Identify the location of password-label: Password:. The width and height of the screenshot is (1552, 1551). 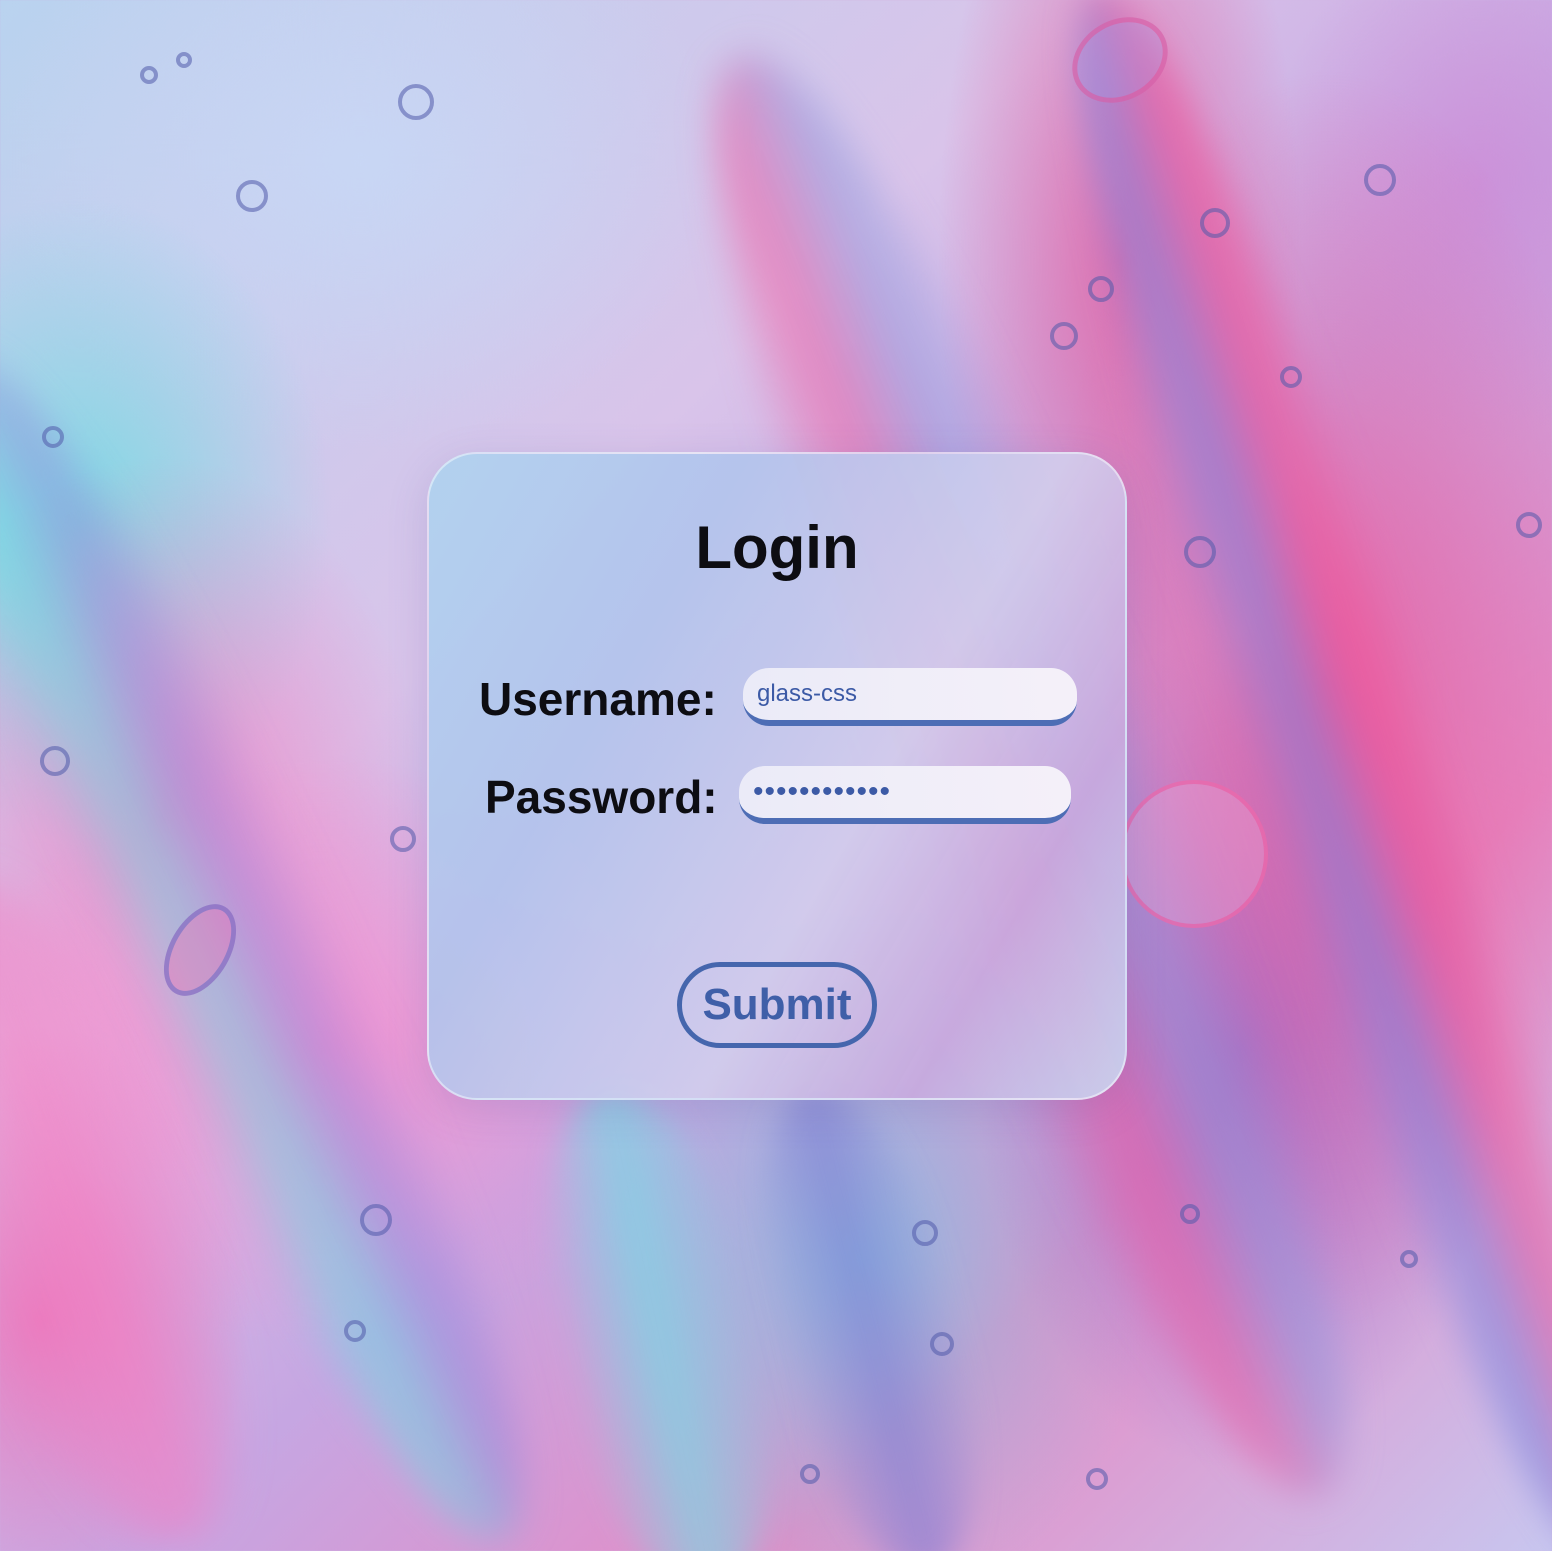
(601, 797).